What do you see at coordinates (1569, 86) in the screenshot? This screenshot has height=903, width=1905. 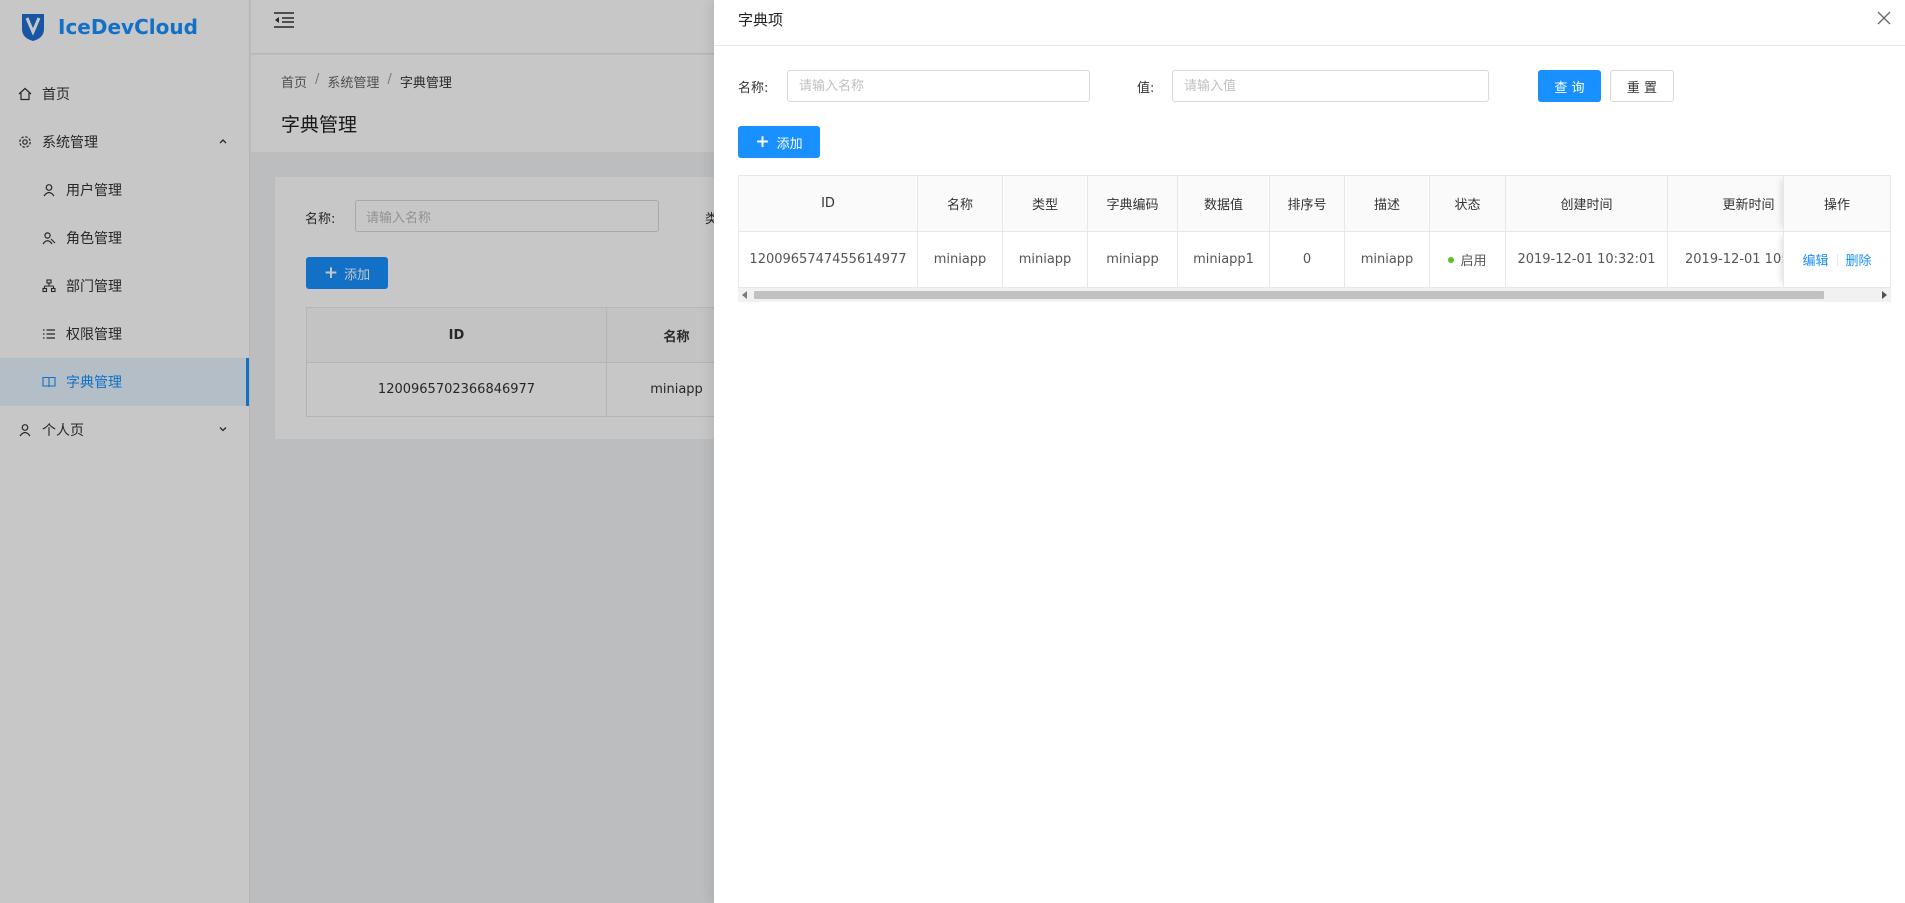 I see `query-button: 查 询` at bounding box center [1569, 86].